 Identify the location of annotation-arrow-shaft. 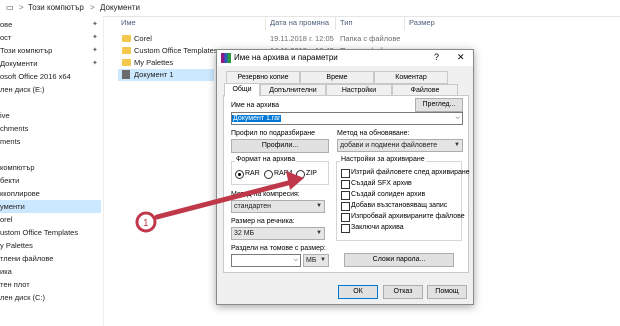
(224, 199).